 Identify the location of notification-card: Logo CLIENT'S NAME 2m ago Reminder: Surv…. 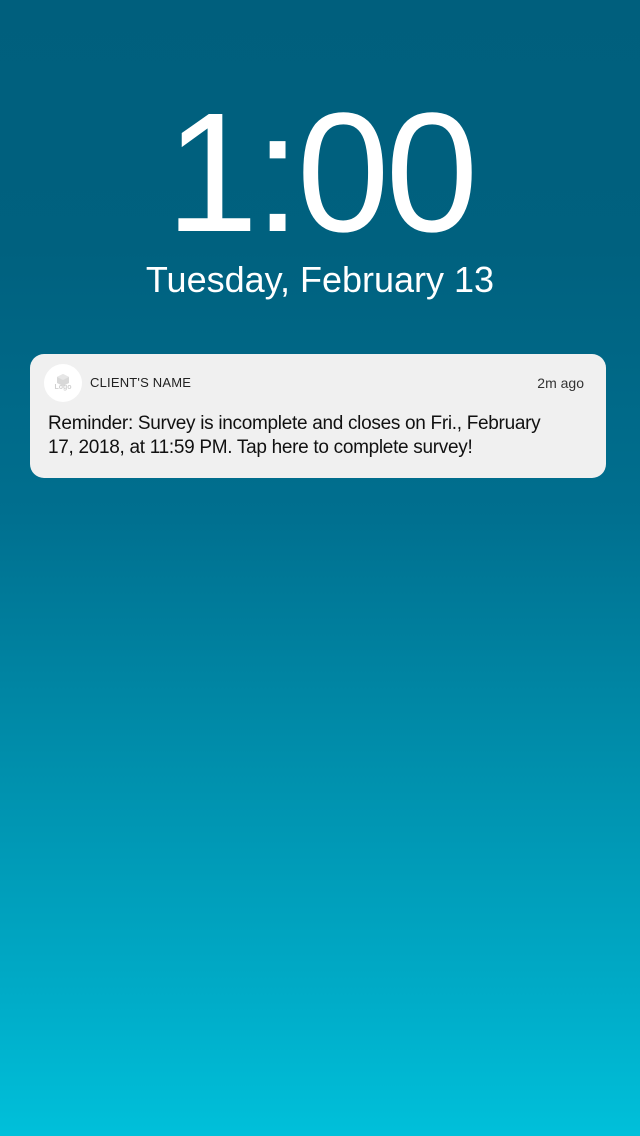
(318, 416).